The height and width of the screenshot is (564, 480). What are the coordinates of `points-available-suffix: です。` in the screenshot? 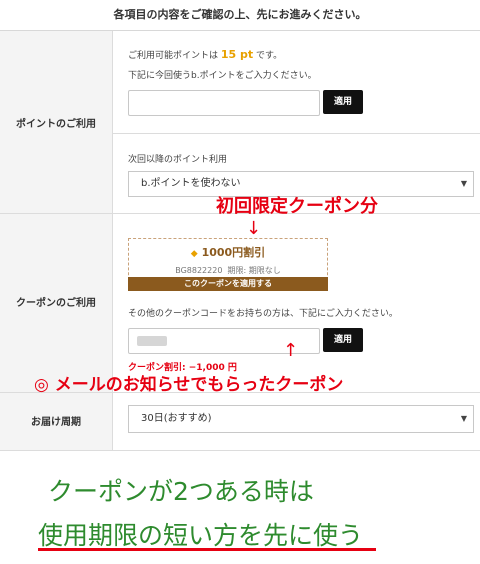 It's located at (269, 56).